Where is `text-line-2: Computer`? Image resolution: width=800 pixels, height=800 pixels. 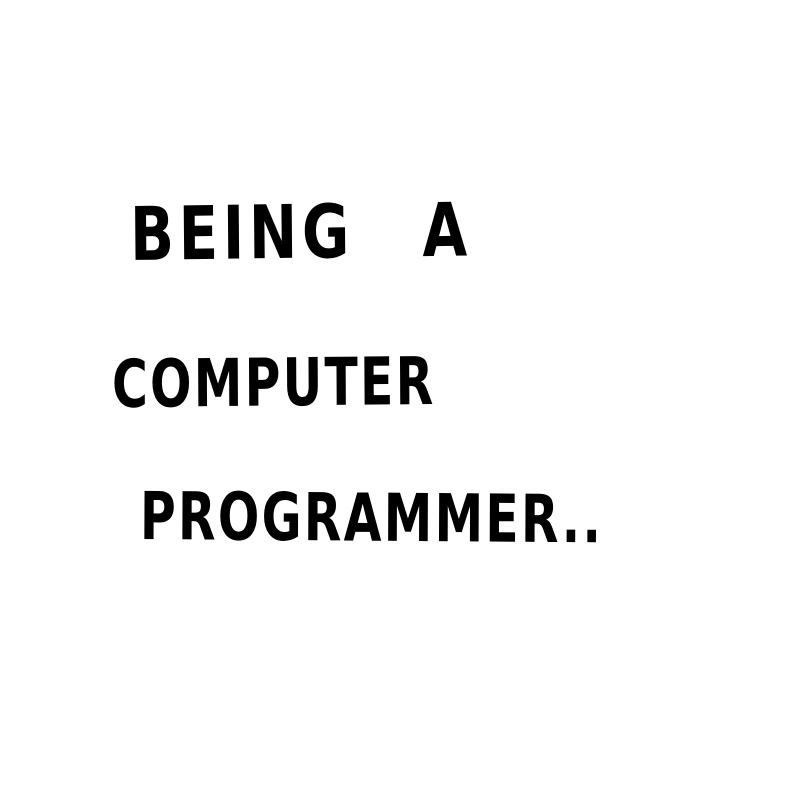
text-line-2: Computer is located at coordinates (273, 382).